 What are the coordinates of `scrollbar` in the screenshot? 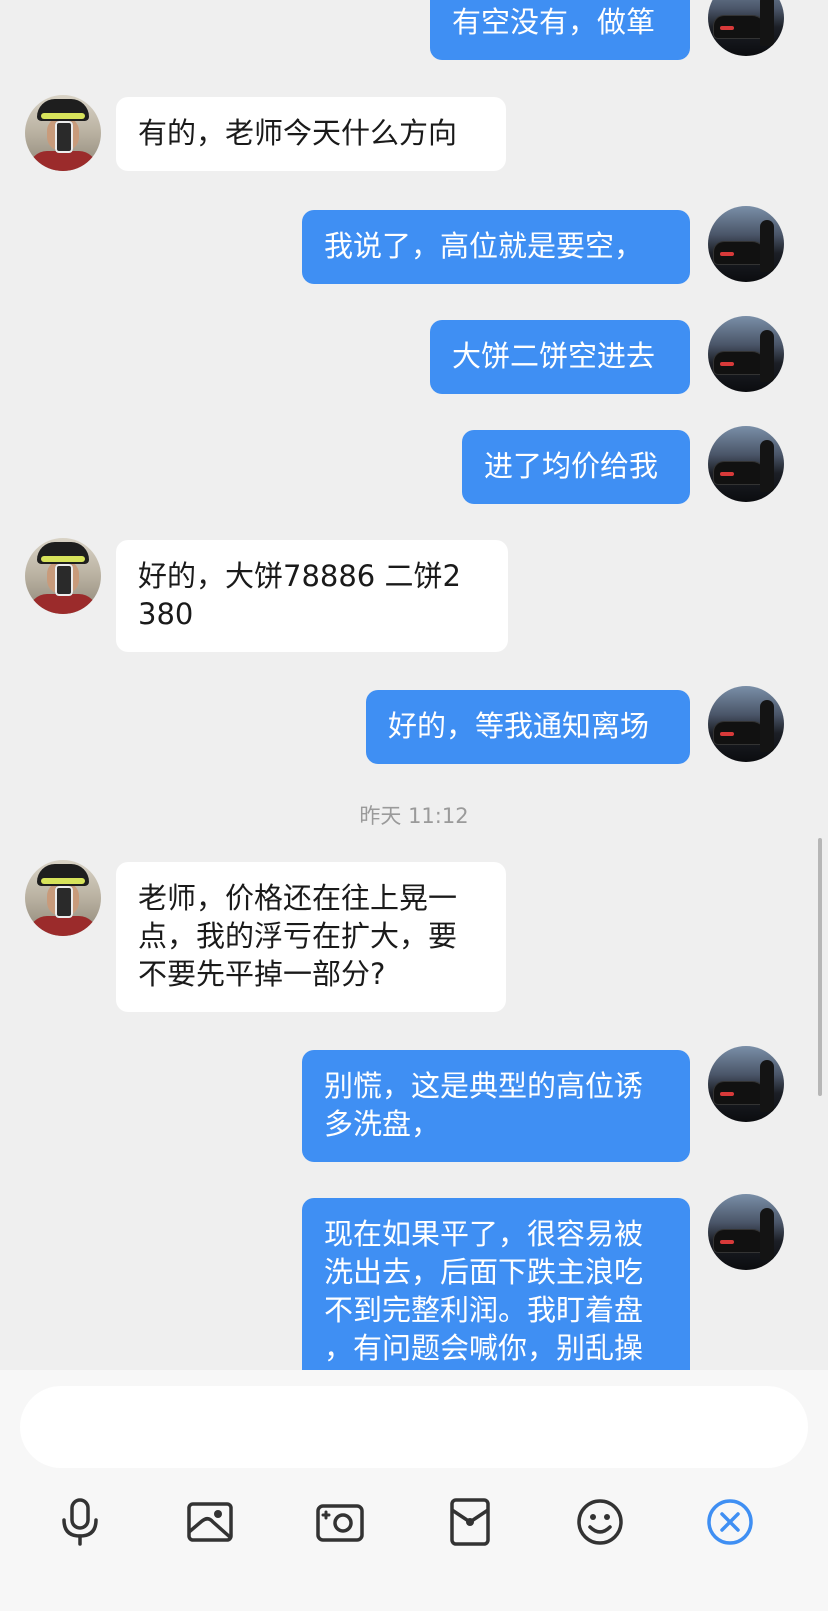 It's located at (820, 967).